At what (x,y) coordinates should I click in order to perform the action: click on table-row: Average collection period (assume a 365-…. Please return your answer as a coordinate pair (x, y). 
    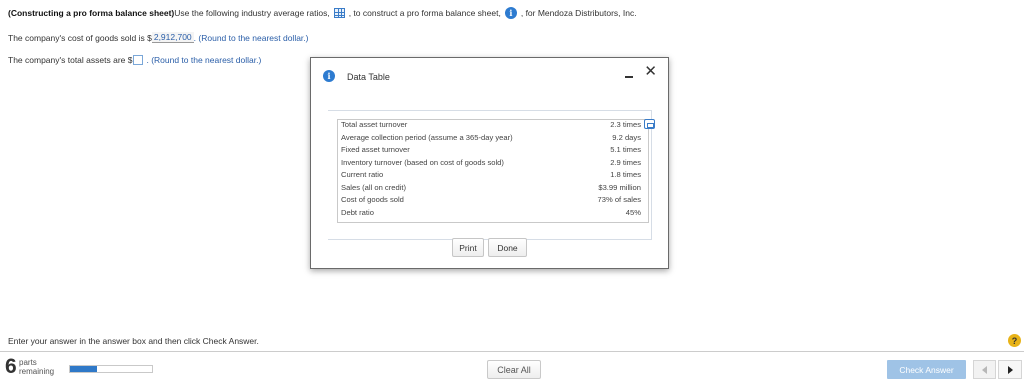
    Looking at the image, I should click on (491, 139).